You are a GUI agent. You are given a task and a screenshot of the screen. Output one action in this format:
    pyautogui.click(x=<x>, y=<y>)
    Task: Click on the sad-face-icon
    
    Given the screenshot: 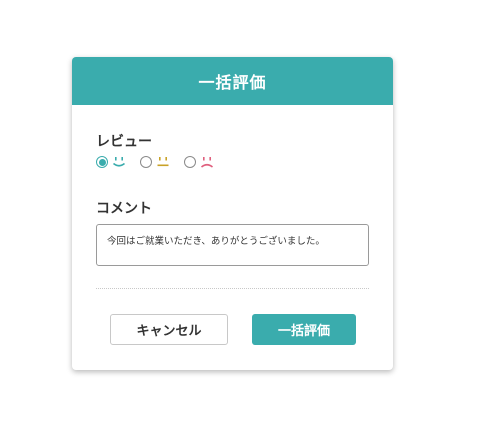 What is the action you would take?
    pyautogui.click(x=207, y=162)
    